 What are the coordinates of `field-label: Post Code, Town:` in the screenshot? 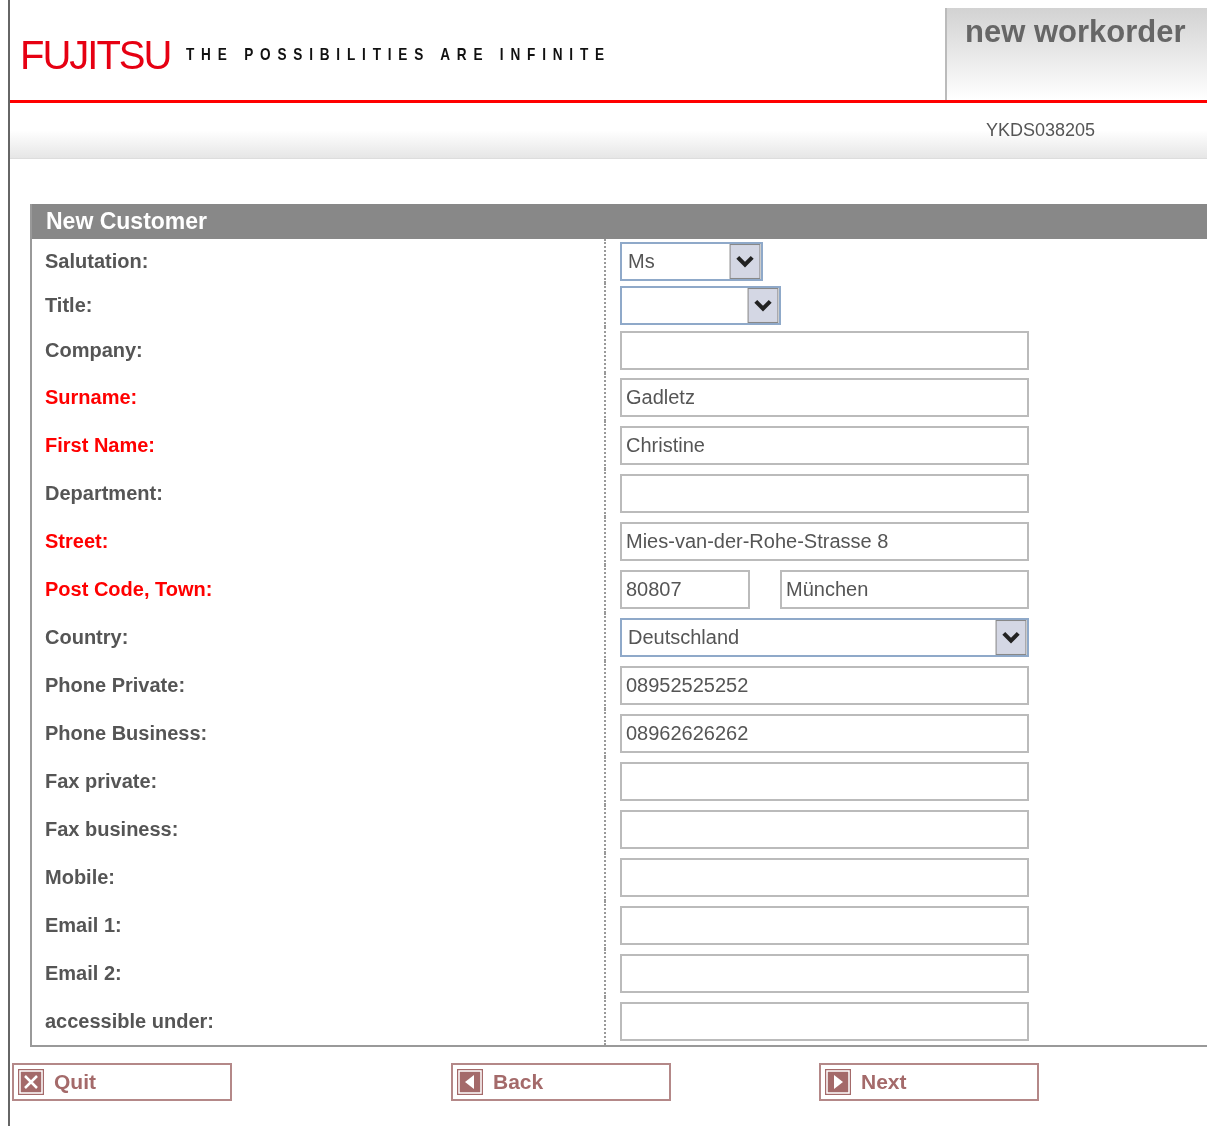 It's located at (129, 589).